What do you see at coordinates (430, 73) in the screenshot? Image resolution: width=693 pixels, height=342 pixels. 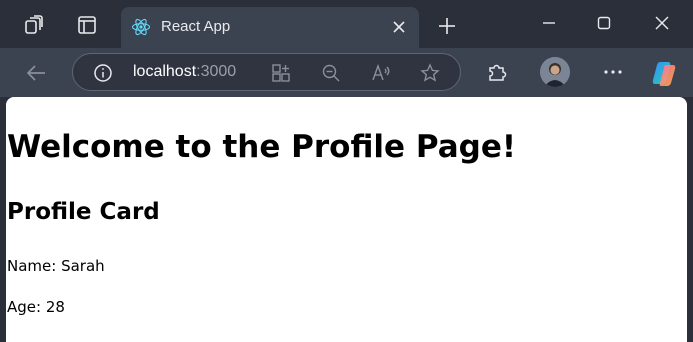 I see `star-icon` at bounding box center [430, 73].